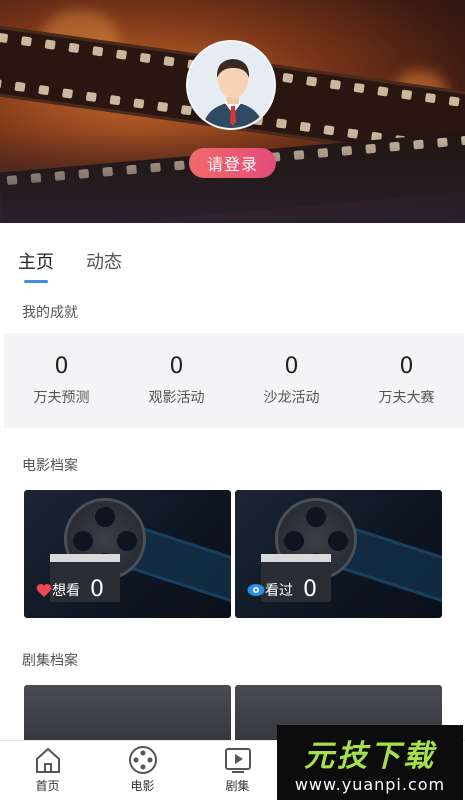 The image size is (465, 800). Describe the element at coordinates (406, 398) in the screenshot. I see `achievement-label: 万夫大赛` at that location.